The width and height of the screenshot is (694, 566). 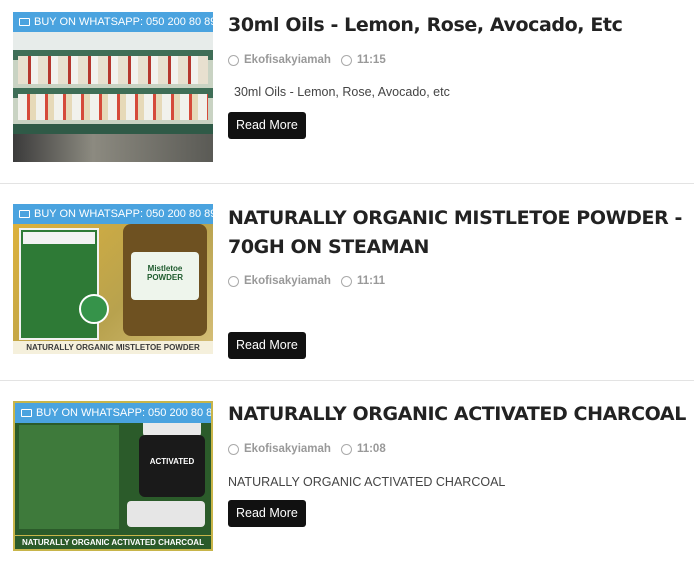 What do you see at coordinates (371, 60) in the screenshot?
I see `post-time: 11:15` at bounding box center [371, 60].